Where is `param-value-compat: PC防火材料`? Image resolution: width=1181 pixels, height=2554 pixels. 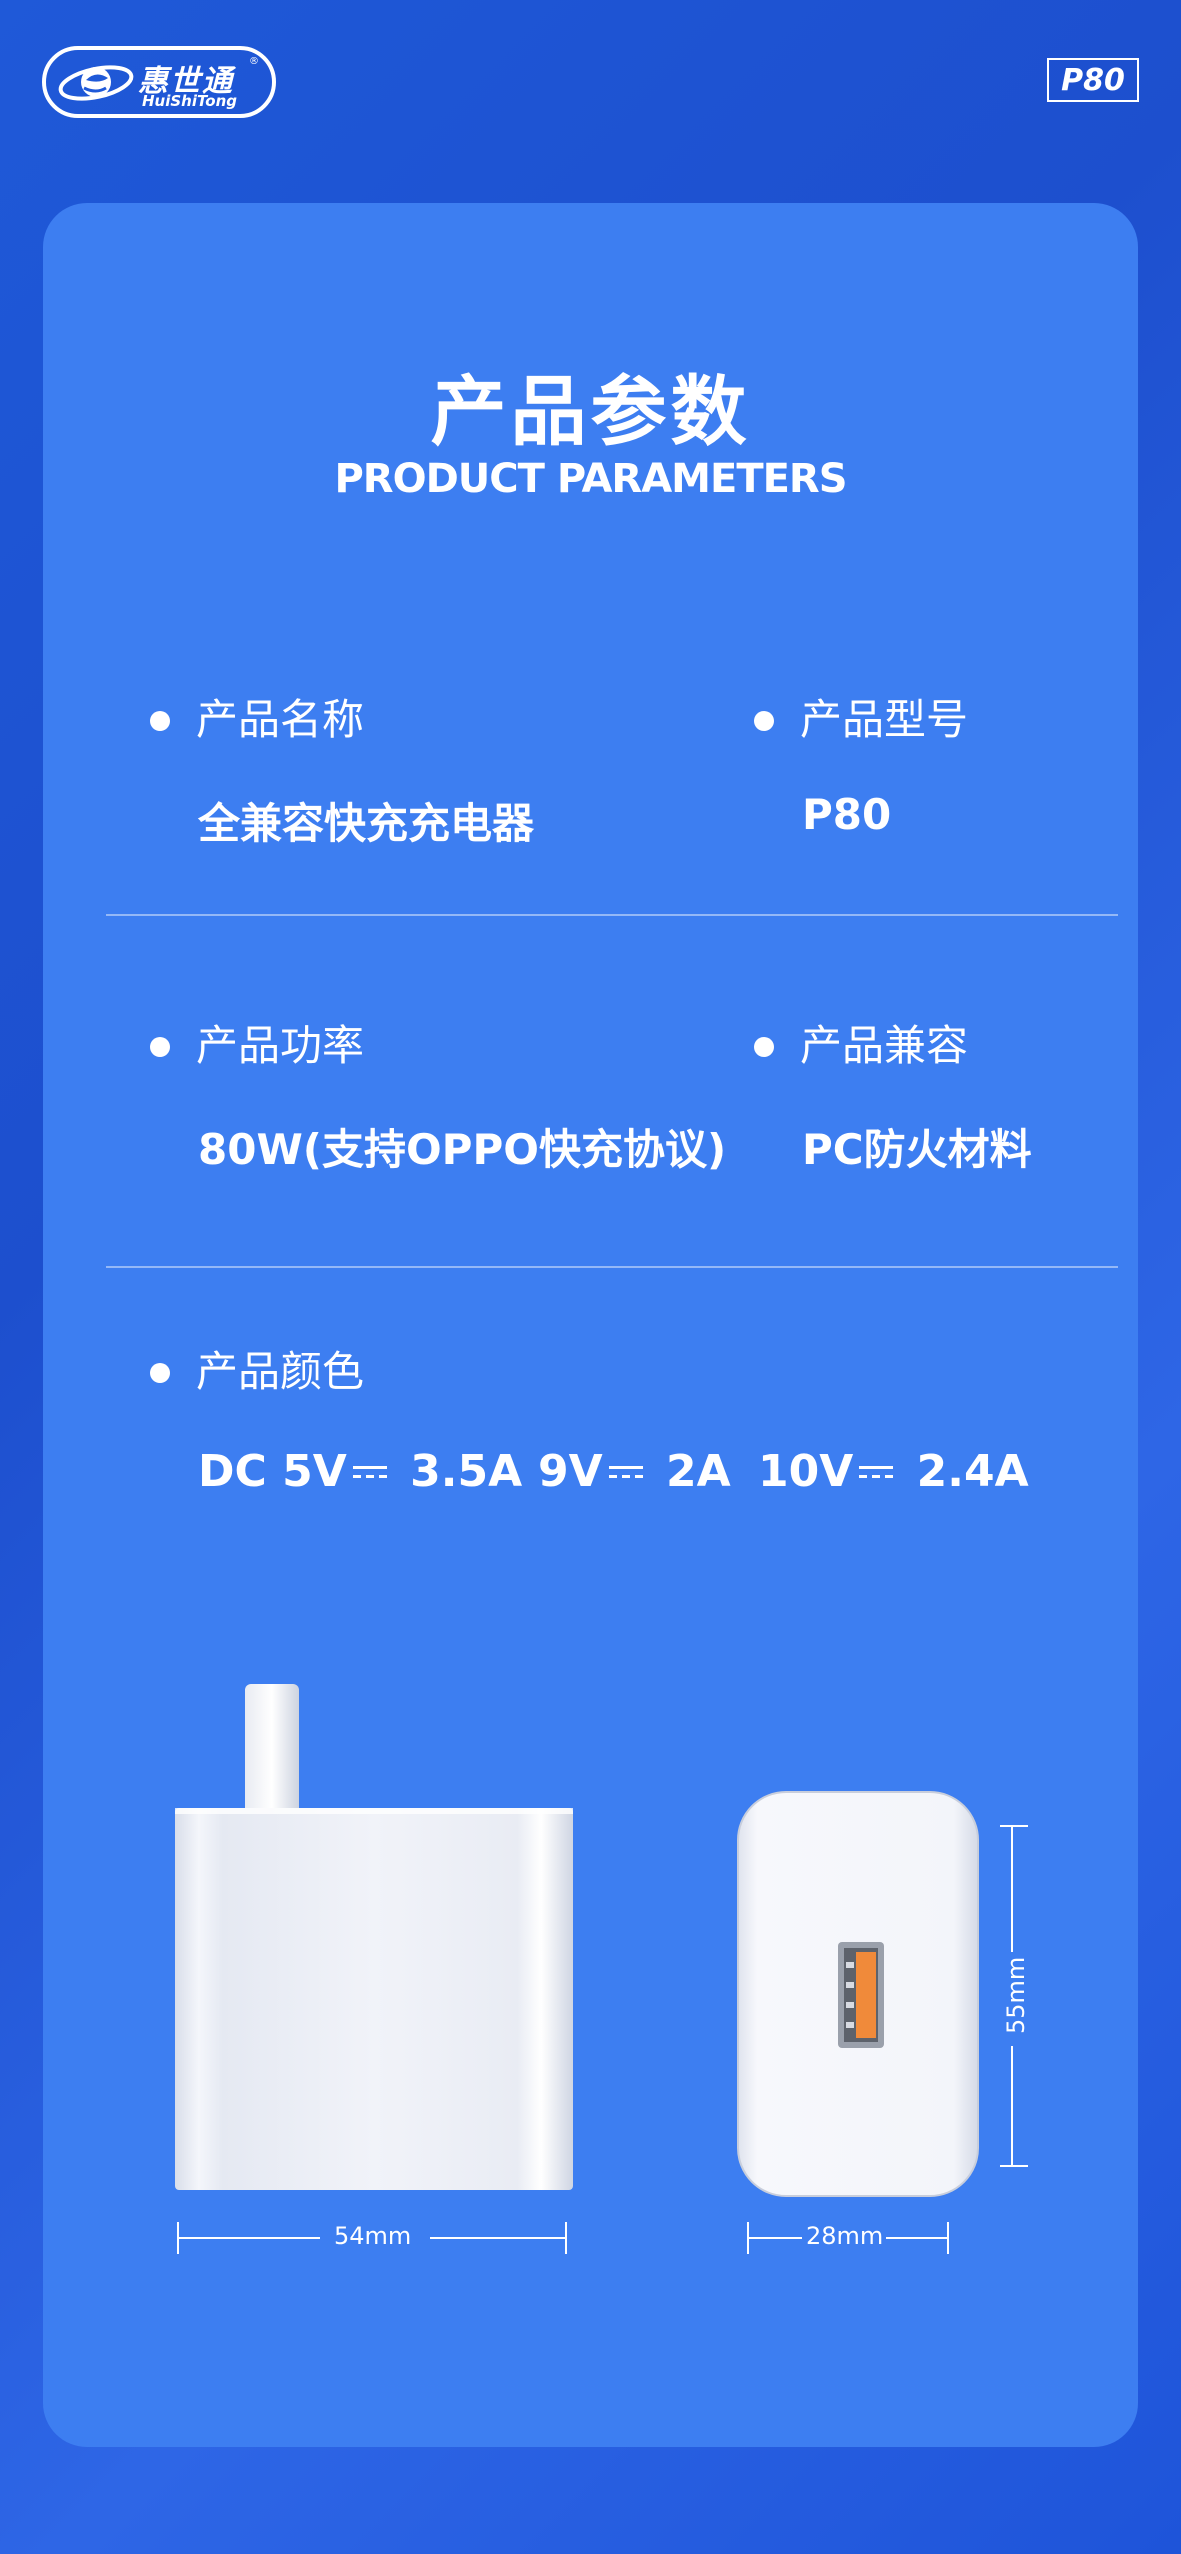 param-value-compat: PC防火材料 is located at coordinates (917, 1149).